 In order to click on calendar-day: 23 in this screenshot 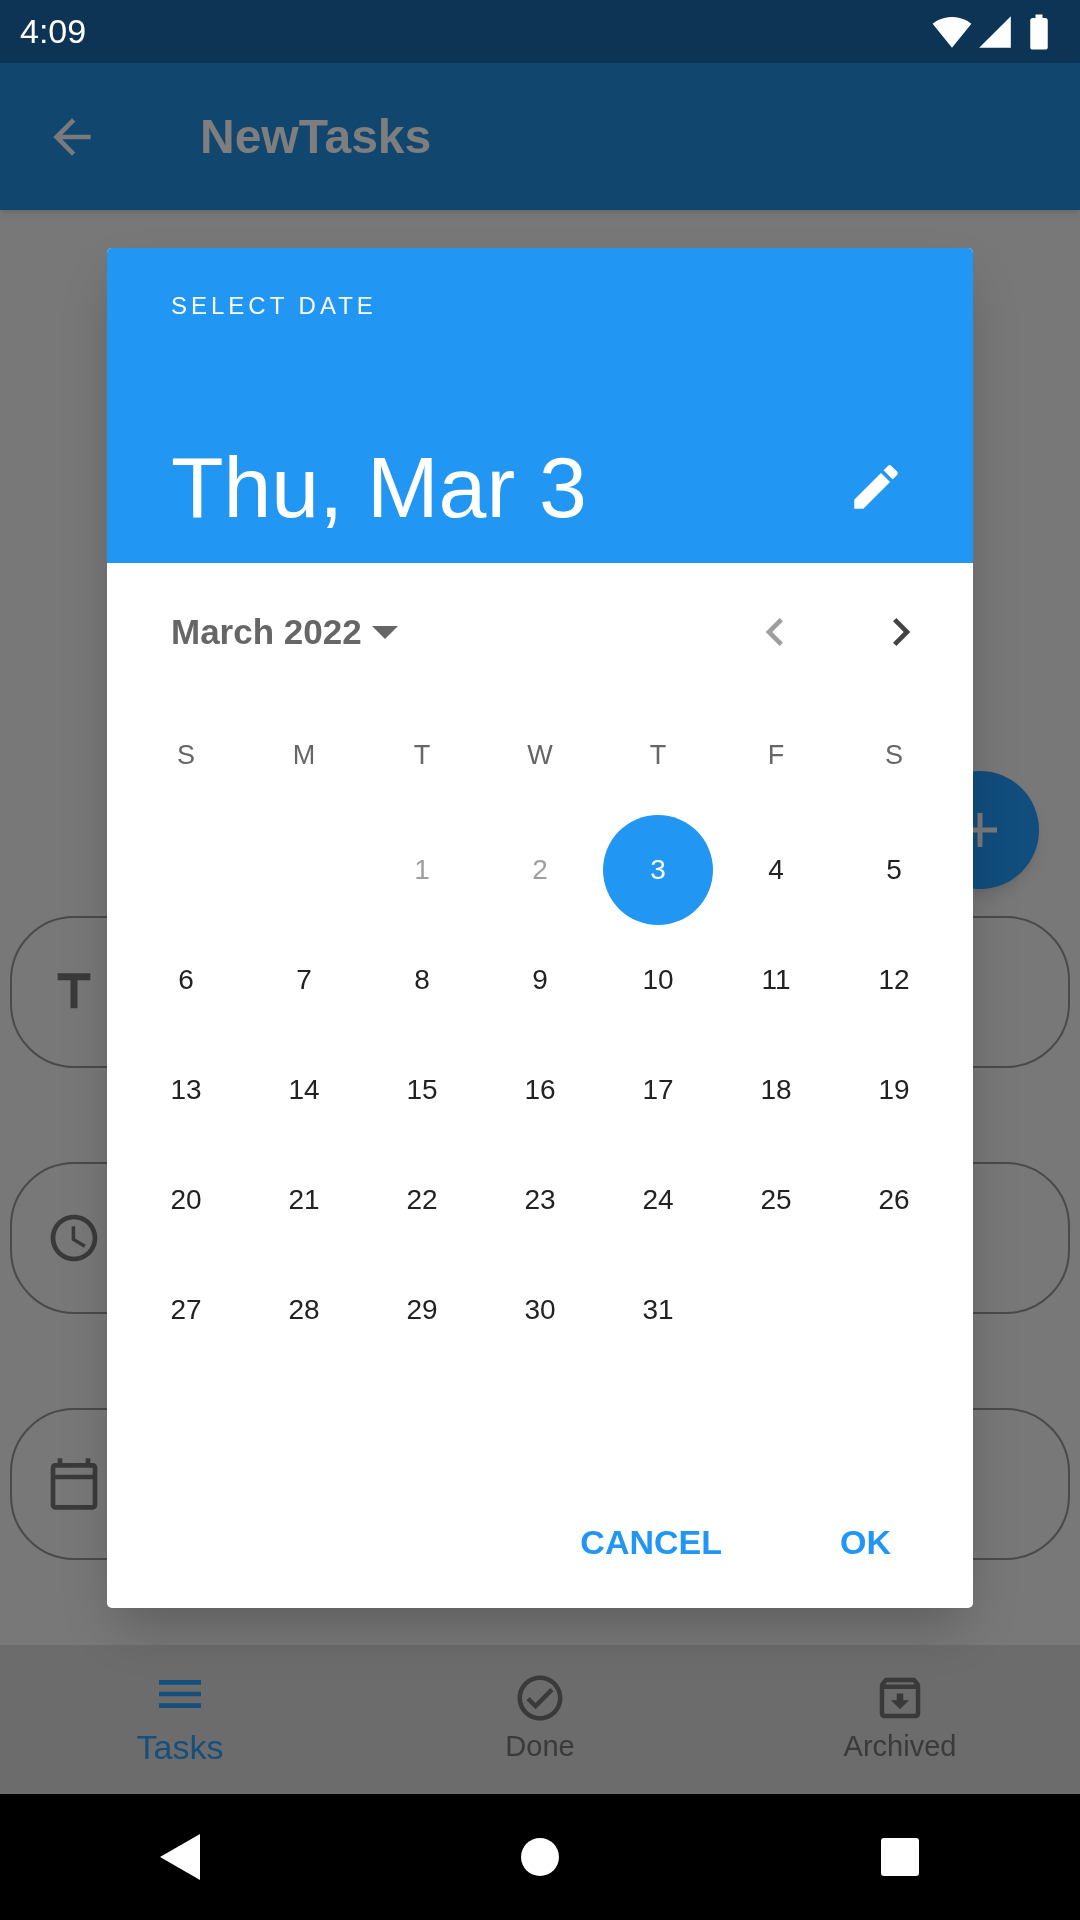, I will do `click(540, 1200)`.